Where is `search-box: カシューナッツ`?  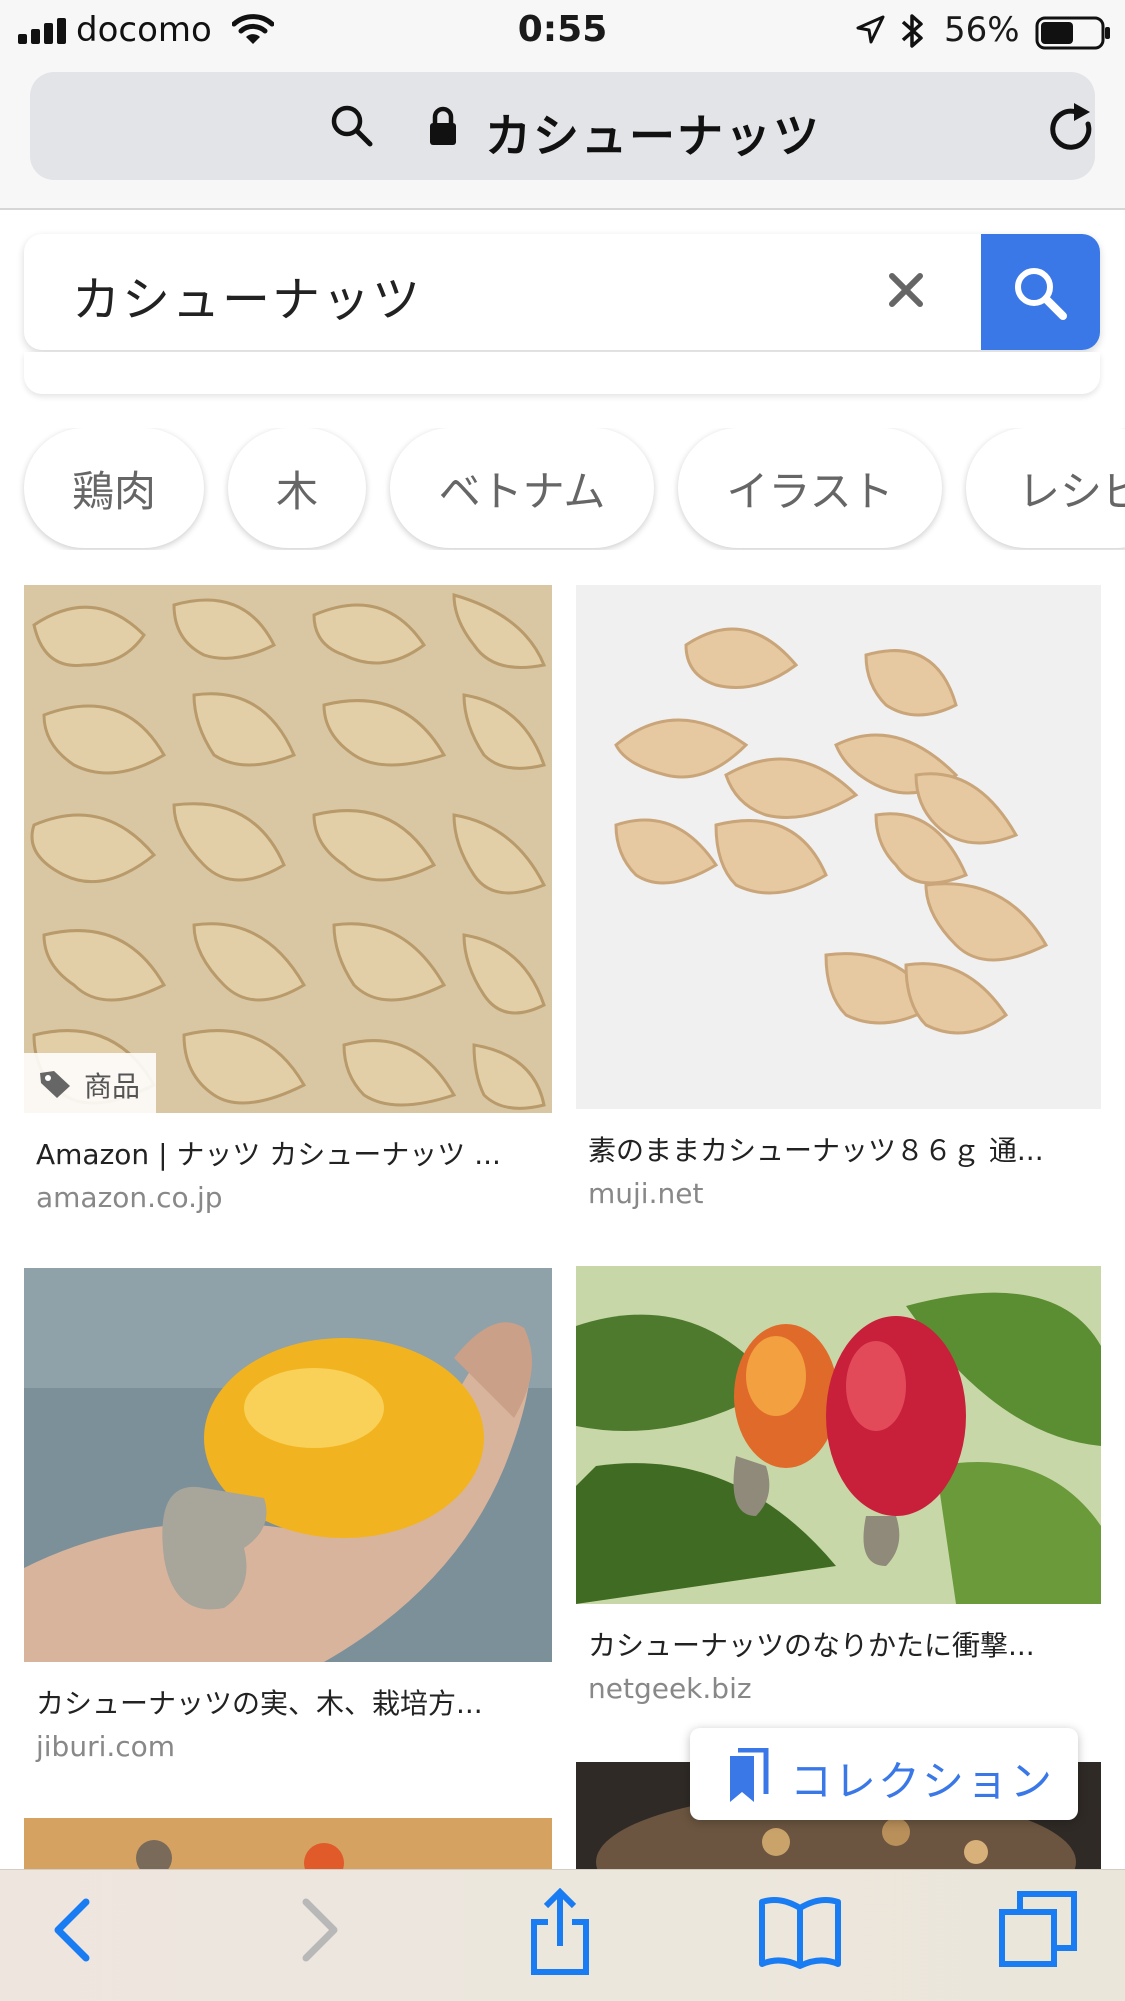
search-box: カシューナッツ is located at coordinates (562, 292).